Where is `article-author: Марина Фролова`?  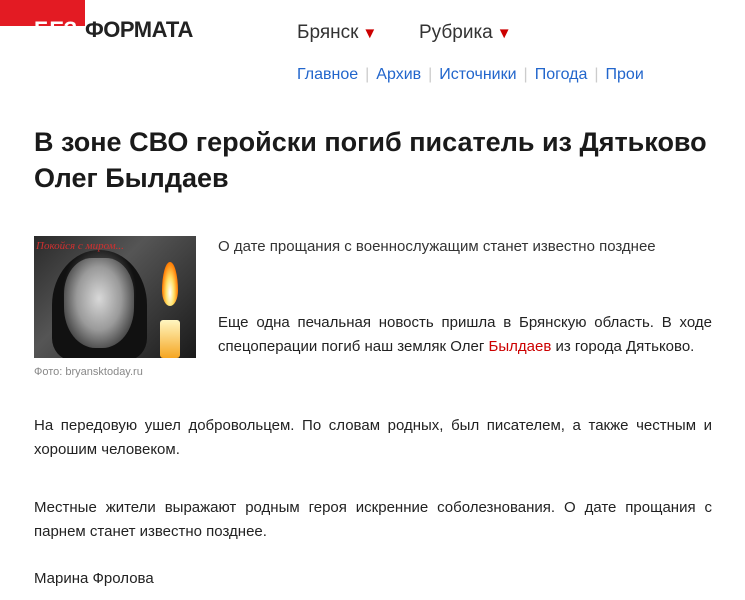 article-author: Марина Фролова is located at coordinates (94, 578).